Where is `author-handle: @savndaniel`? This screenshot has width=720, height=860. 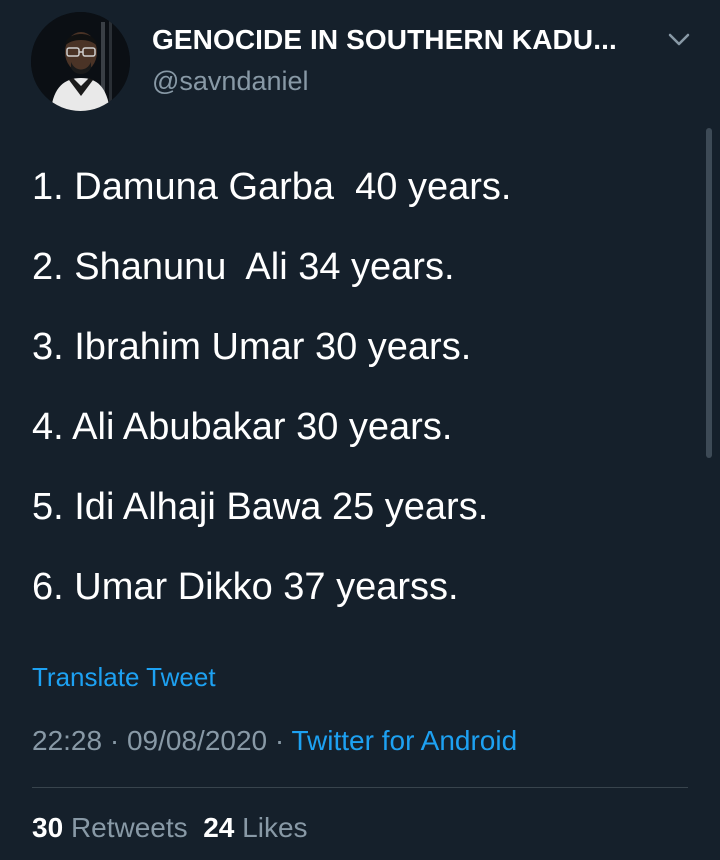
author-handle: @savndaniel is located at coordinates (230, 81).